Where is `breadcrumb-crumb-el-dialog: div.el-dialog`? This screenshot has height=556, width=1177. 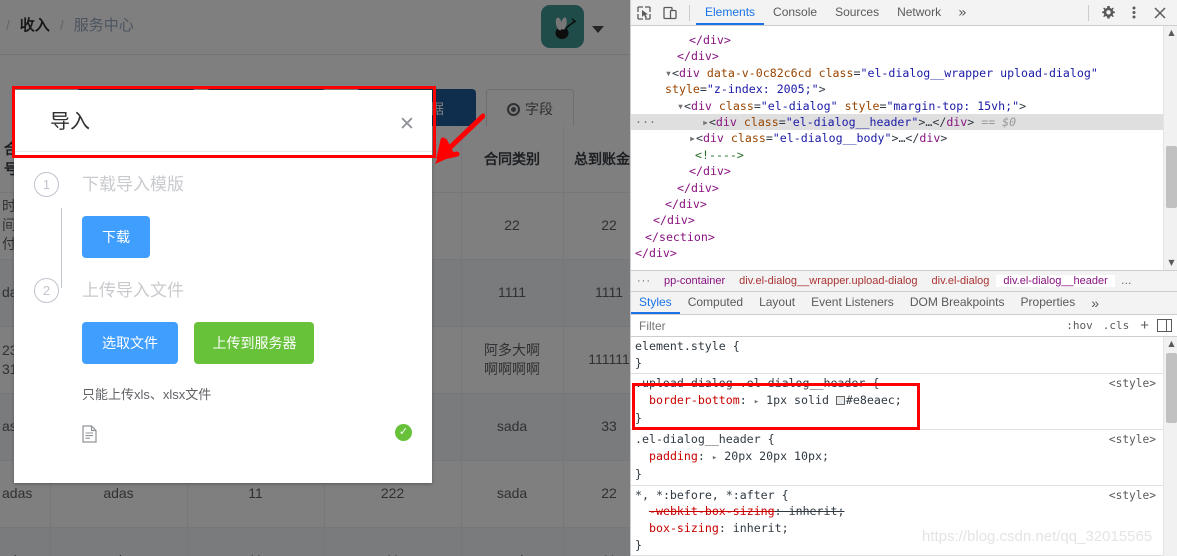
breadcrumb-crumb-el-dialog: div.el-dialog is located at coordinates (961, 281).